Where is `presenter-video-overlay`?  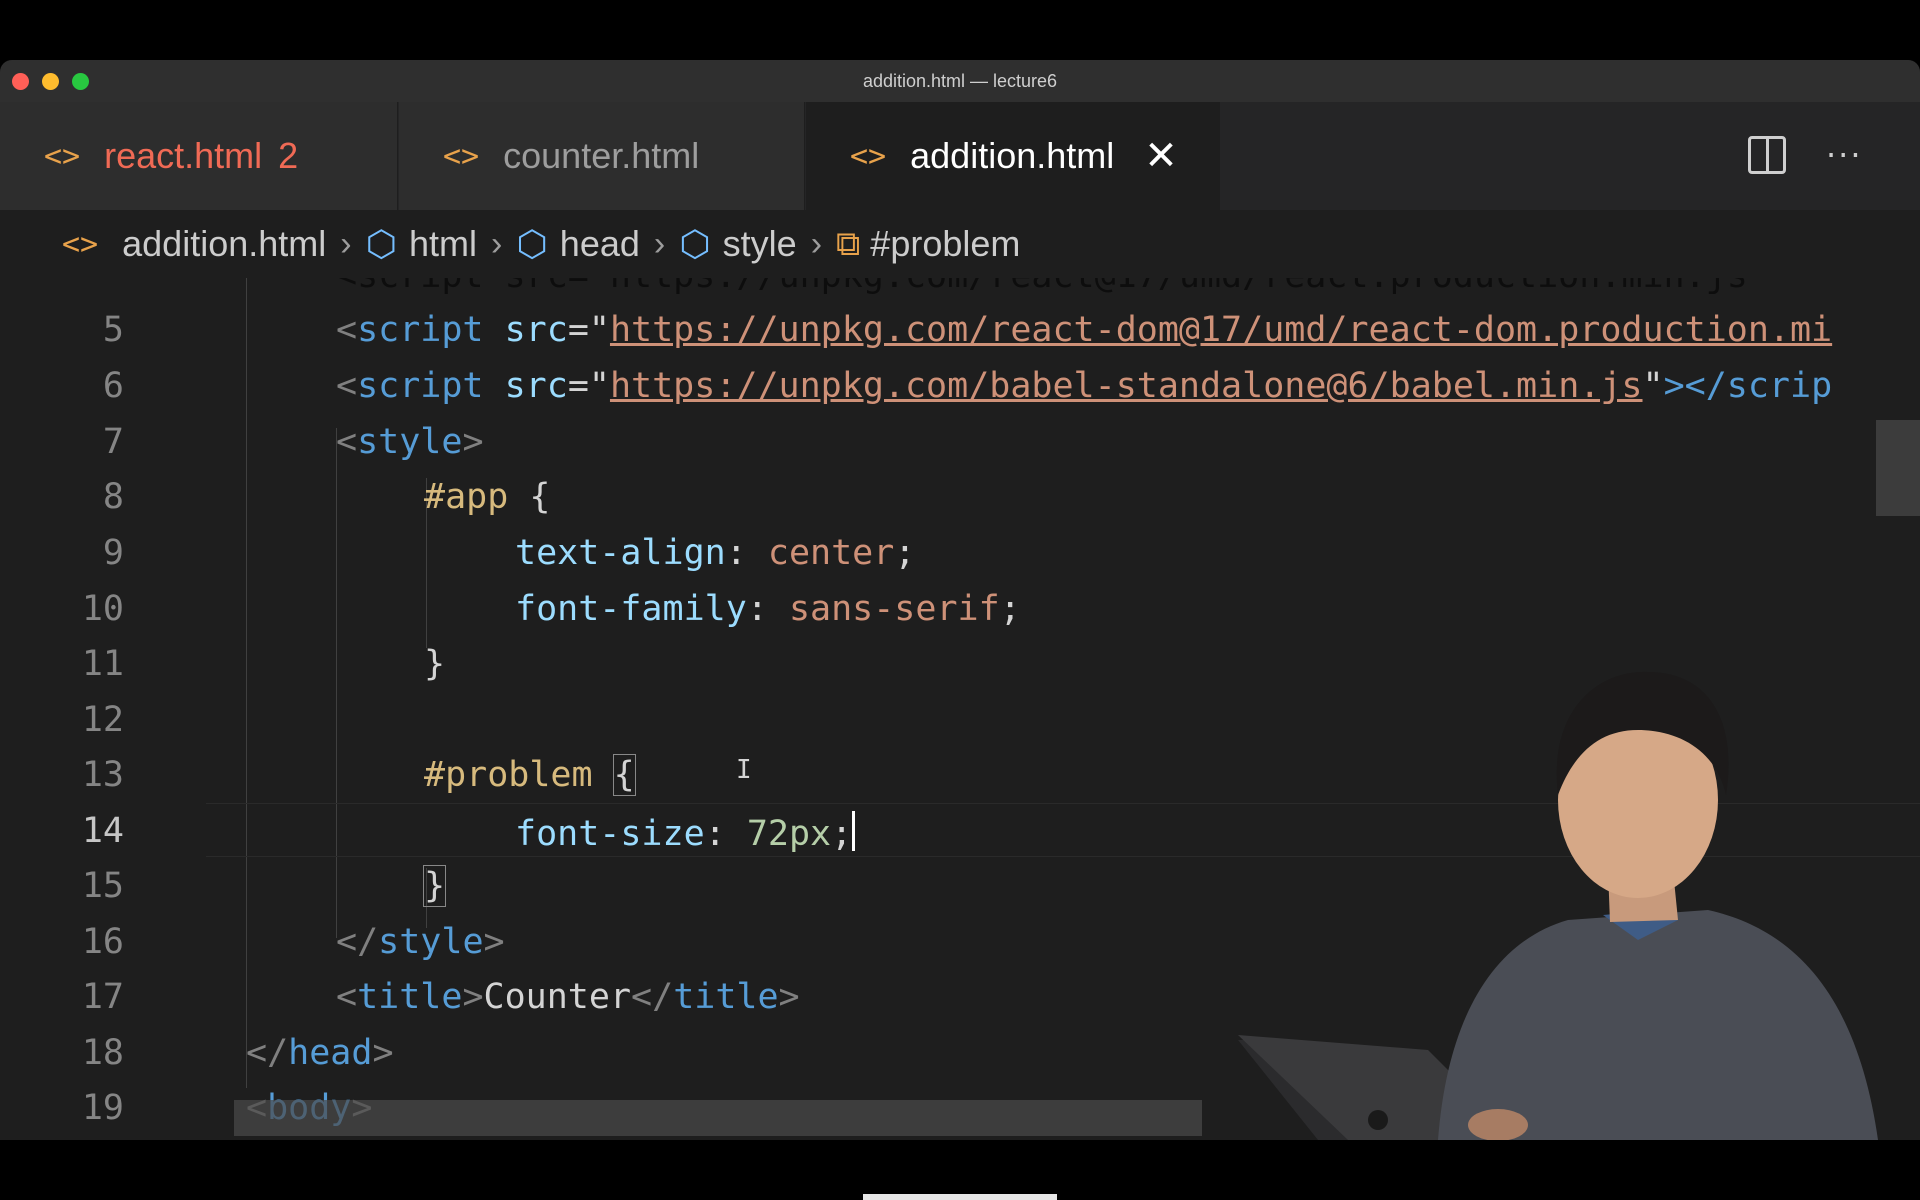
presenter-video-overlay is located at coordinates (1558, 905).